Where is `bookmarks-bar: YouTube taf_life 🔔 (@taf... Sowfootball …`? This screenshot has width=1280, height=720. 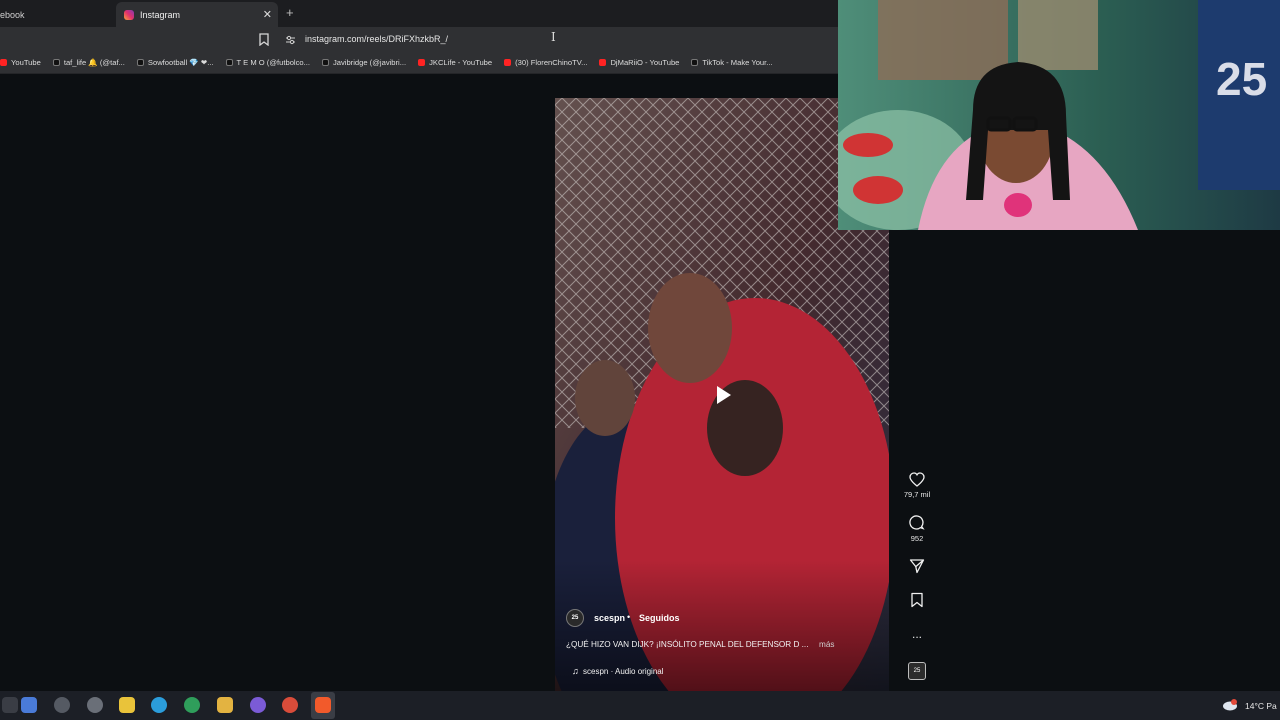 bookmarks-bar: YouTube taf_life 🔔 (@taf... Sowfootball … is located at coordinates (419, 63).